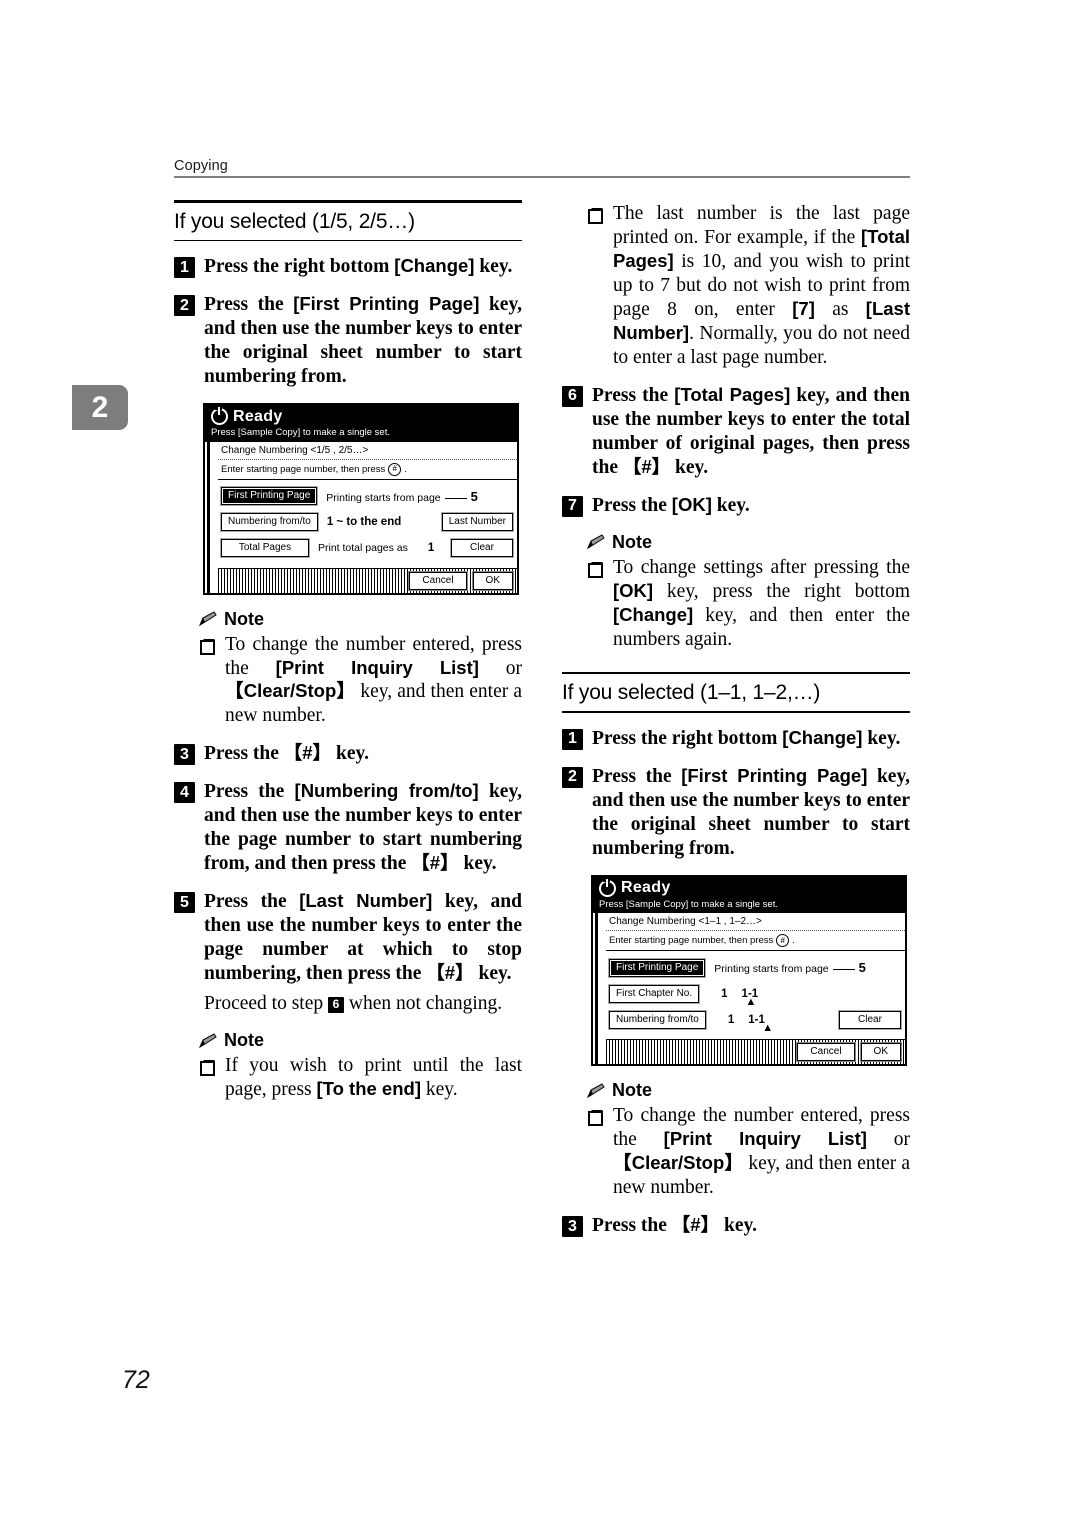 This screenshot has height=1528, width=1080. What do you see at coordinates (201, 166) in the screenshot?
I see `header-chapter-label: Copying` at bounding box center [201, 166].